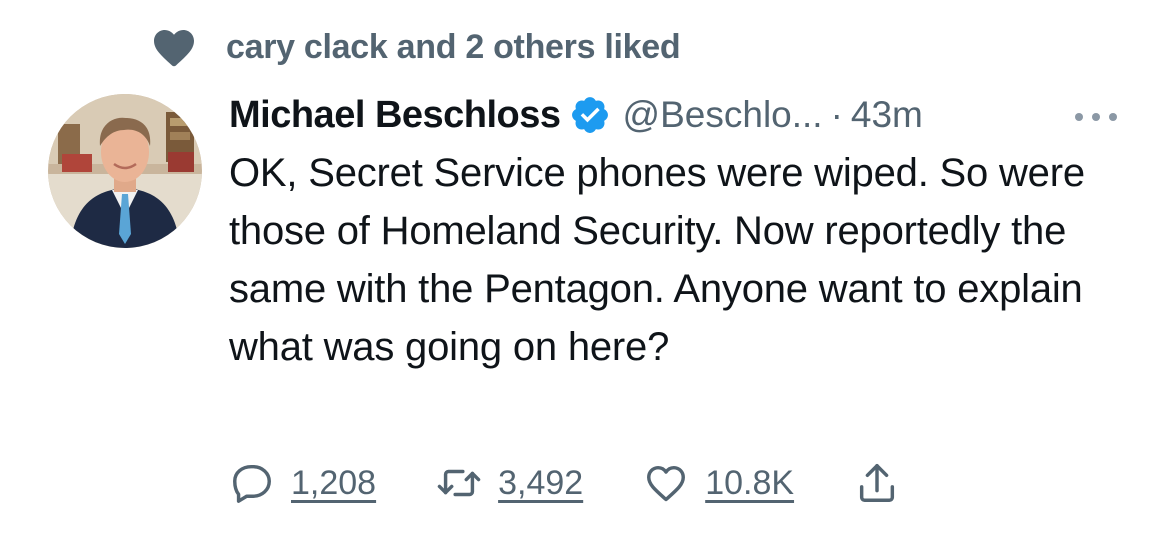 This screenshot has width=1170, height=545. What do you see at coordinates (749, 483) in the screenshot?
I see `like-count: 10.8K` at bounding box center [749, 483].